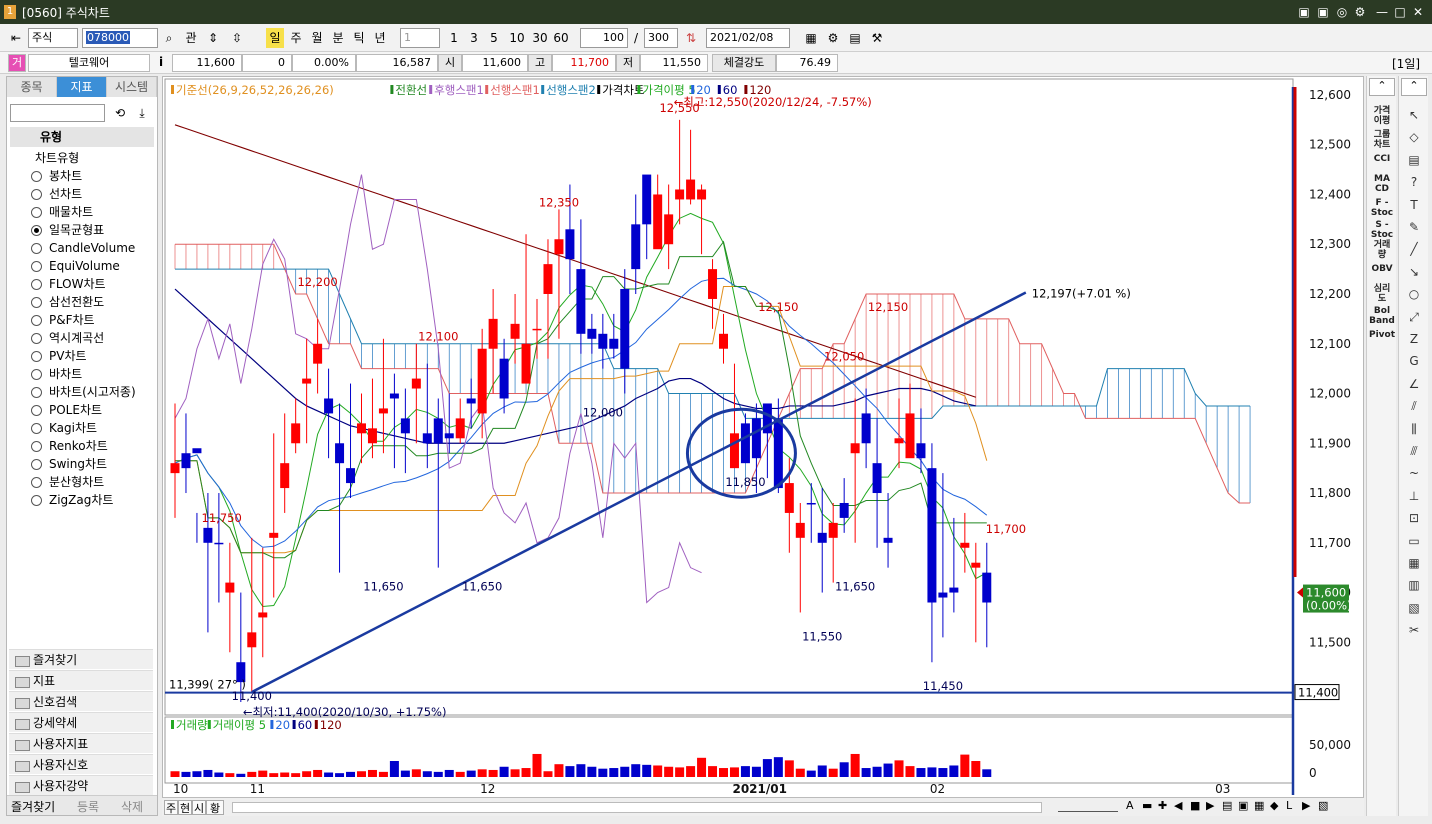  What do you see at coordinates (72, 320) in the screenshot?
I see `chart-type-label: P&F차트` at bounding box center [72, 320].